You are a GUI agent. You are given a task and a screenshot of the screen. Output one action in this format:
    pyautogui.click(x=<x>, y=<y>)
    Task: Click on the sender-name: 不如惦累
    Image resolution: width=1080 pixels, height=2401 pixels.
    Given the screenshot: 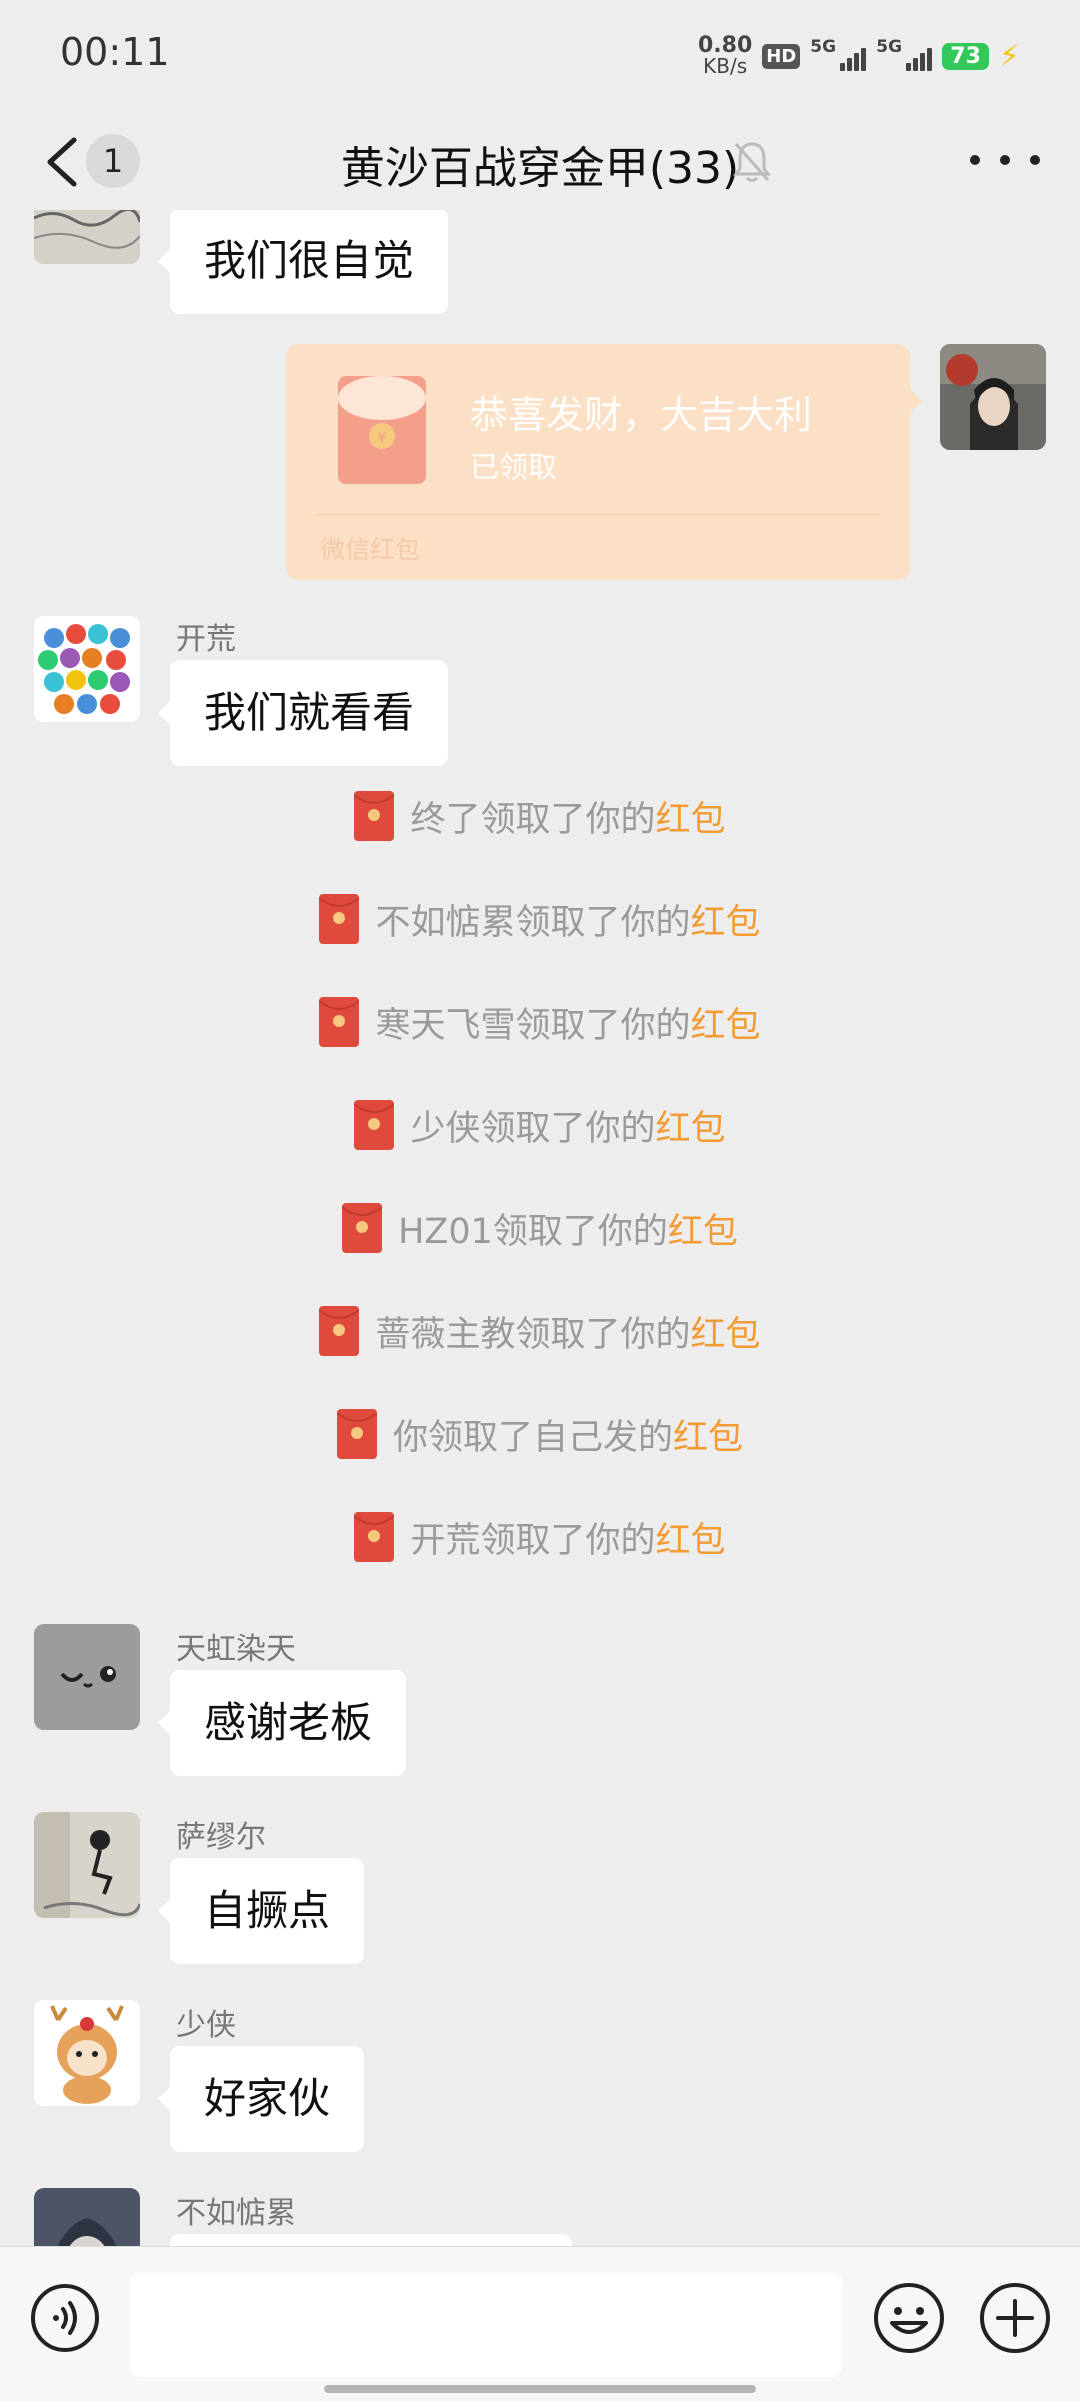 What is the action you would take?
    pyautogui.click(x=236, y=2213)
    